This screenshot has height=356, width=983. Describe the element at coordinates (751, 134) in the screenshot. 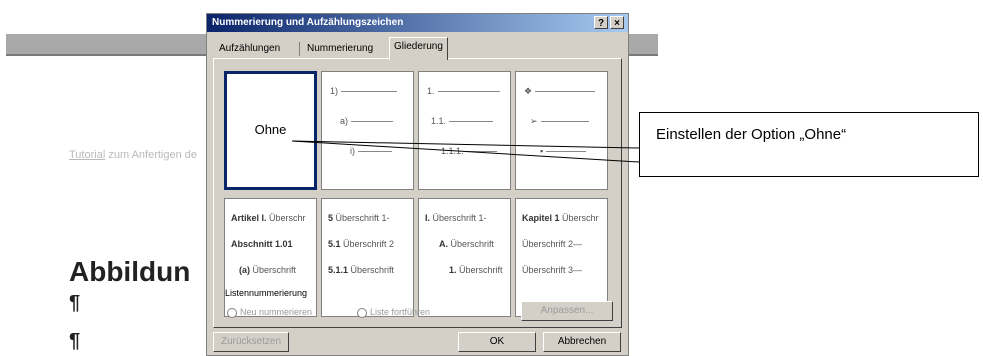

I see `callout-text: Einstellen der Option „Ohne“` at that location.